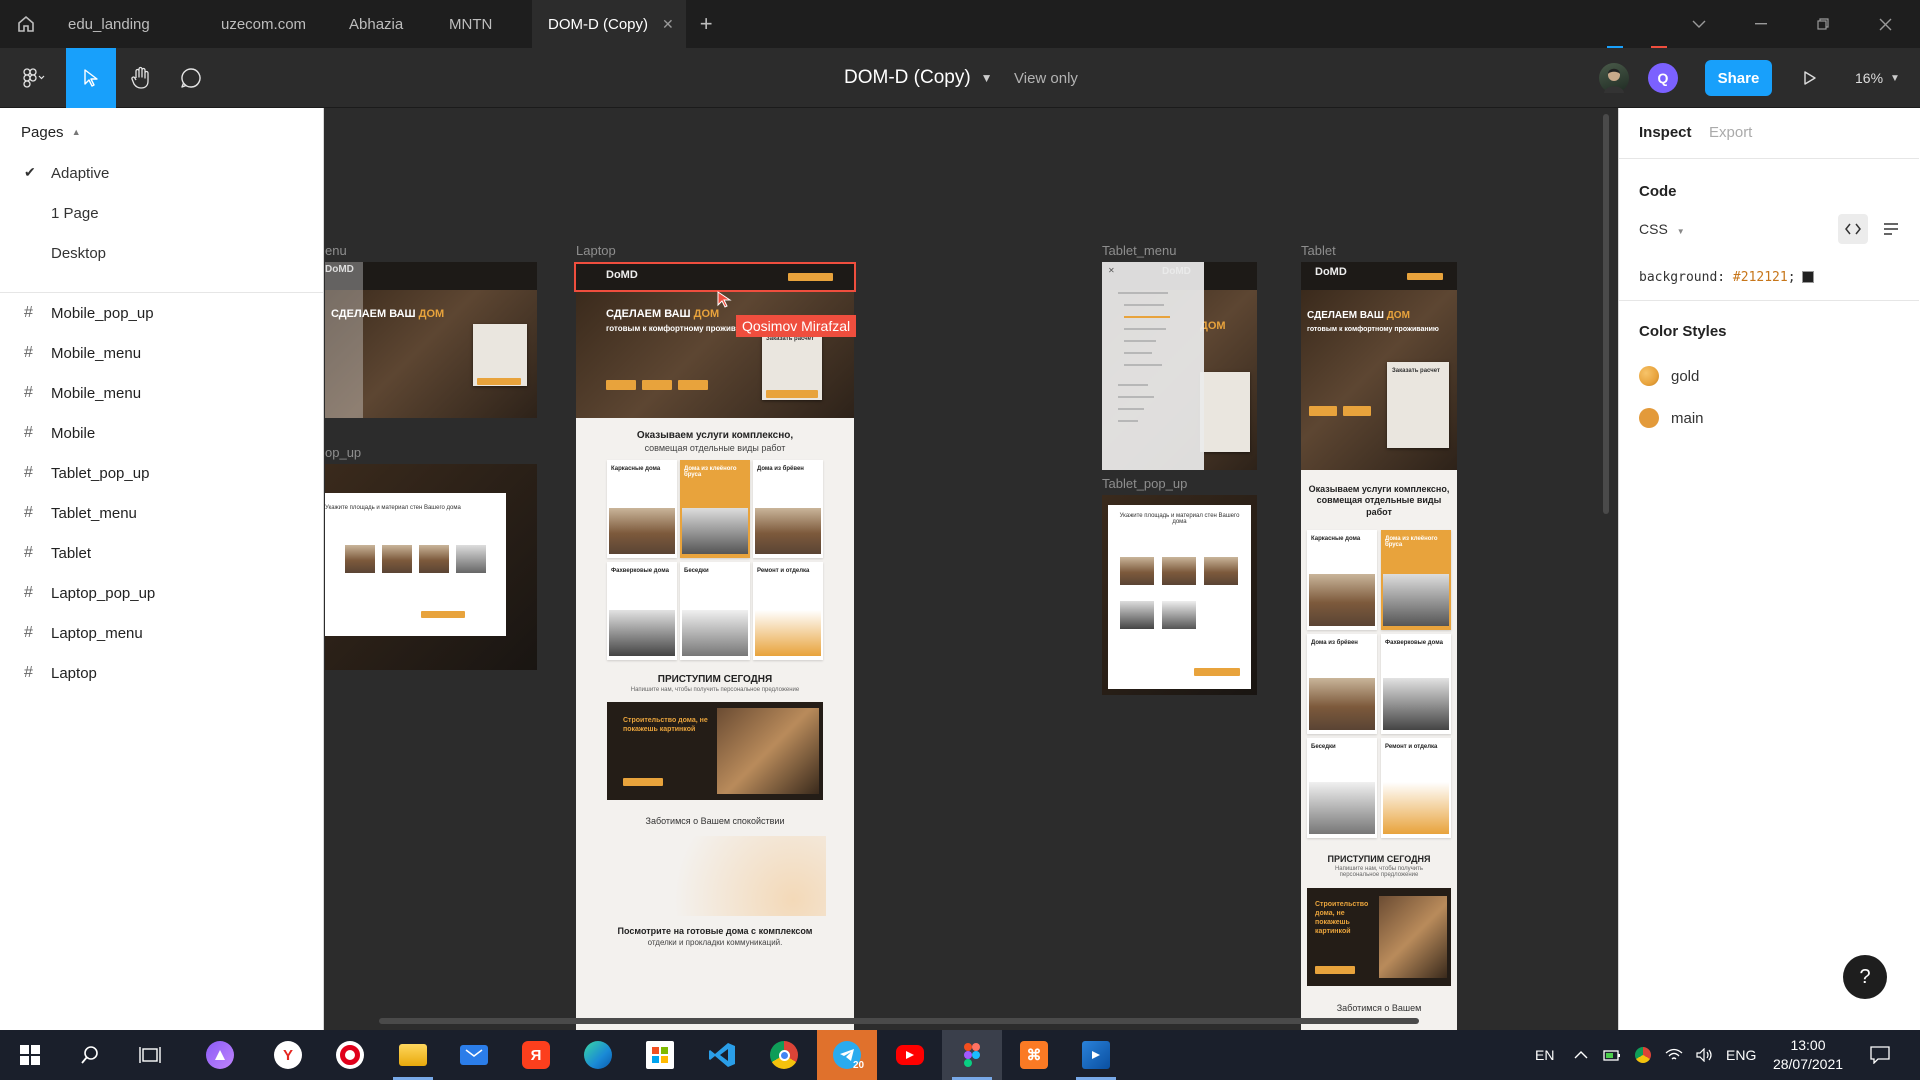  I want to click on xampp-icon: ⌘, so click(1034, 1055).